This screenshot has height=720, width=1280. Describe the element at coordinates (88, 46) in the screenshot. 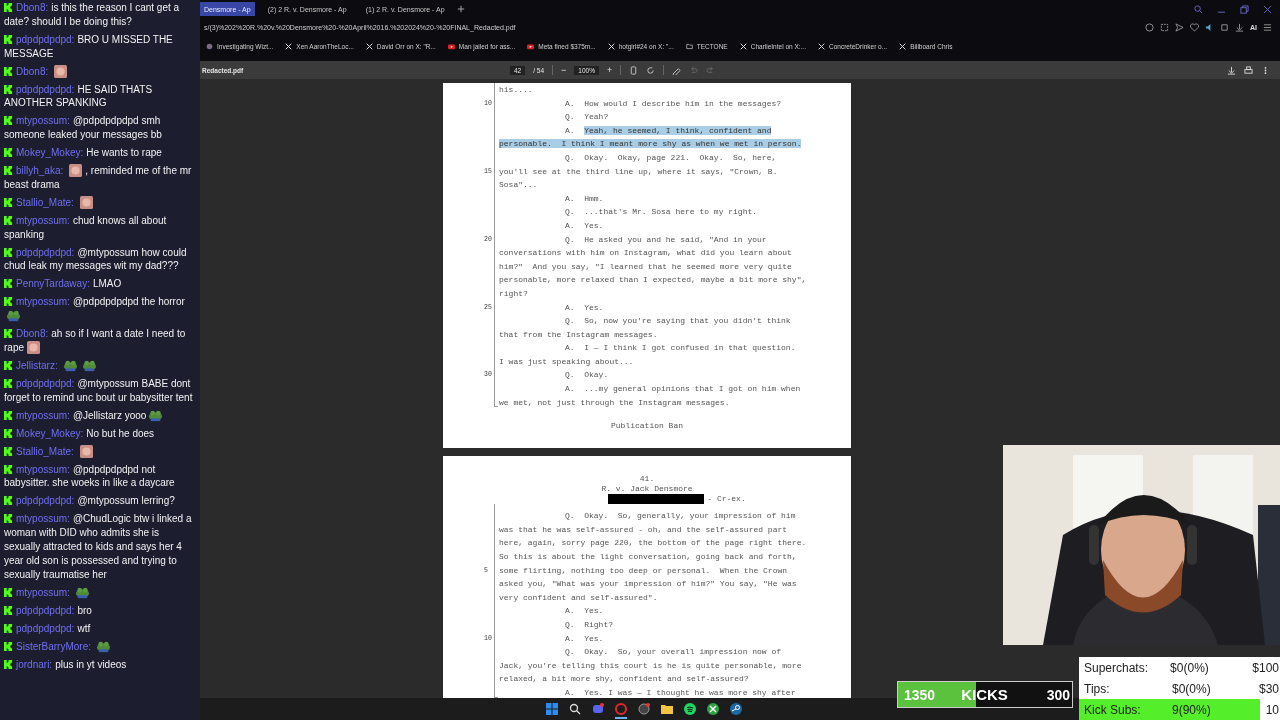

I see `chat-message: pdpdpdpdpd: BRO U MISSED THE MESSAGE` at that location.